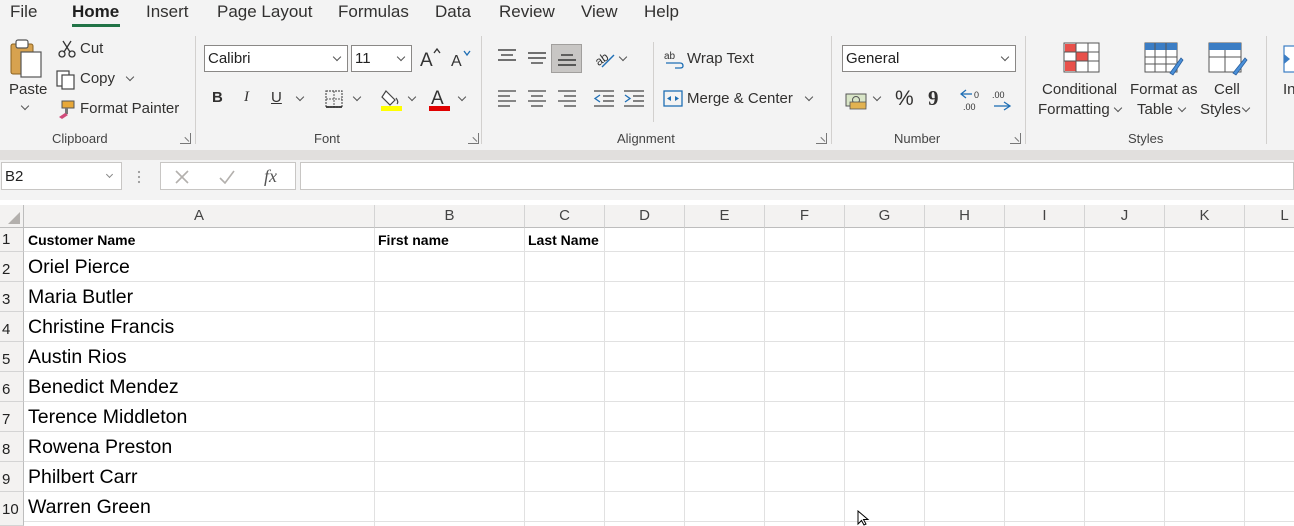 The height and width of the screenshot is (526, 1294). I want to click on insert-cells-icon, so click(1287, 59).